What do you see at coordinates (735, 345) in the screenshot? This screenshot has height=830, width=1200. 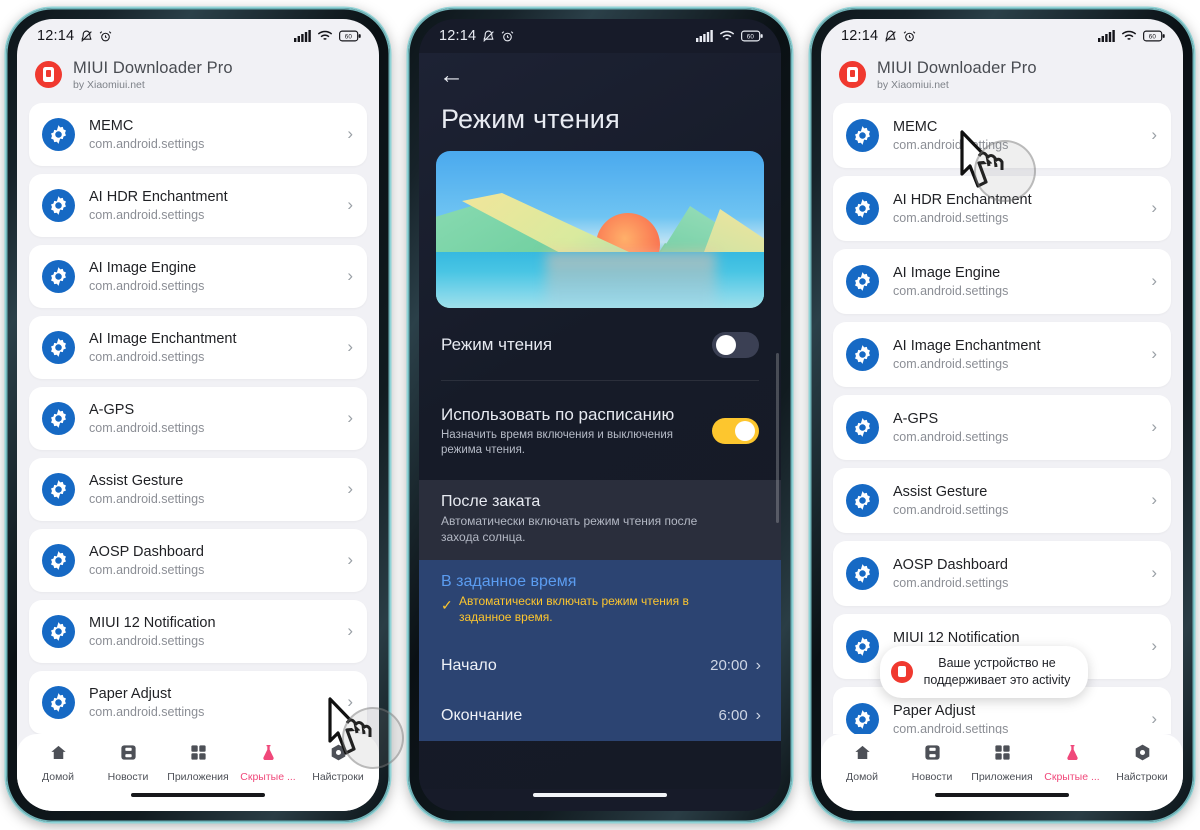 I see `reading-mode-toggle` at bounding box center [735, 345].